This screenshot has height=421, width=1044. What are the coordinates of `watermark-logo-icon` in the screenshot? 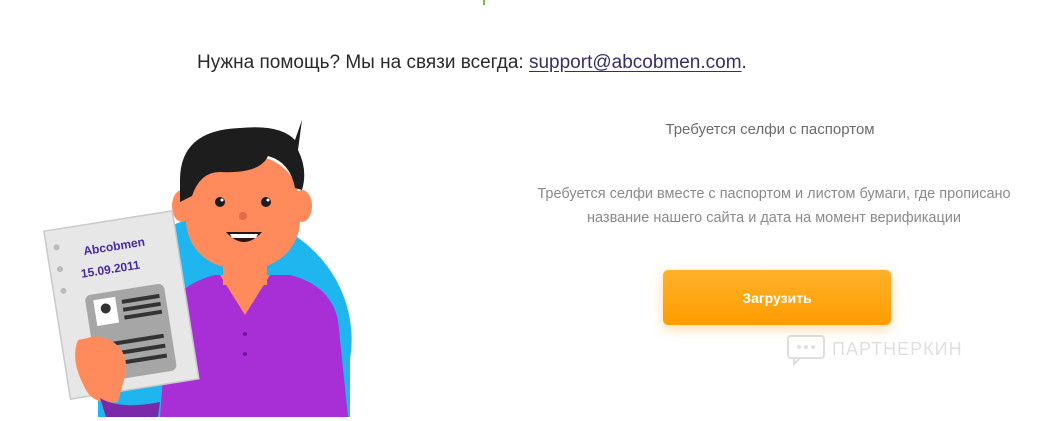 It's located at (806, 350).